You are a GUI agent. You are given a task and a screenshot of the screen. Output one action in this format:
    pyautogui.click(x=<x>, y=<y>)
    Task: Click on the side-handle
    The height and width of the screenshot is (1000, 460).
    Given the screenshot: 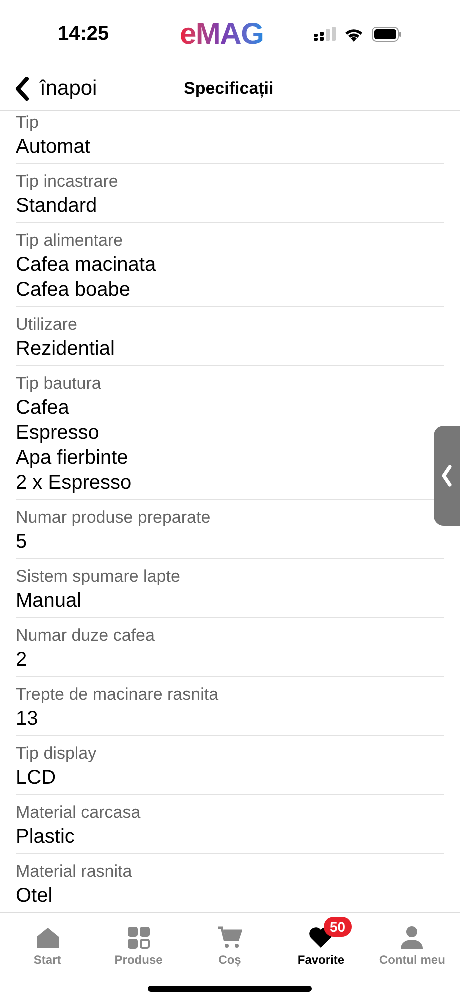 What is the action you would take?
    pyautogui.click(x=447, y=476)
    